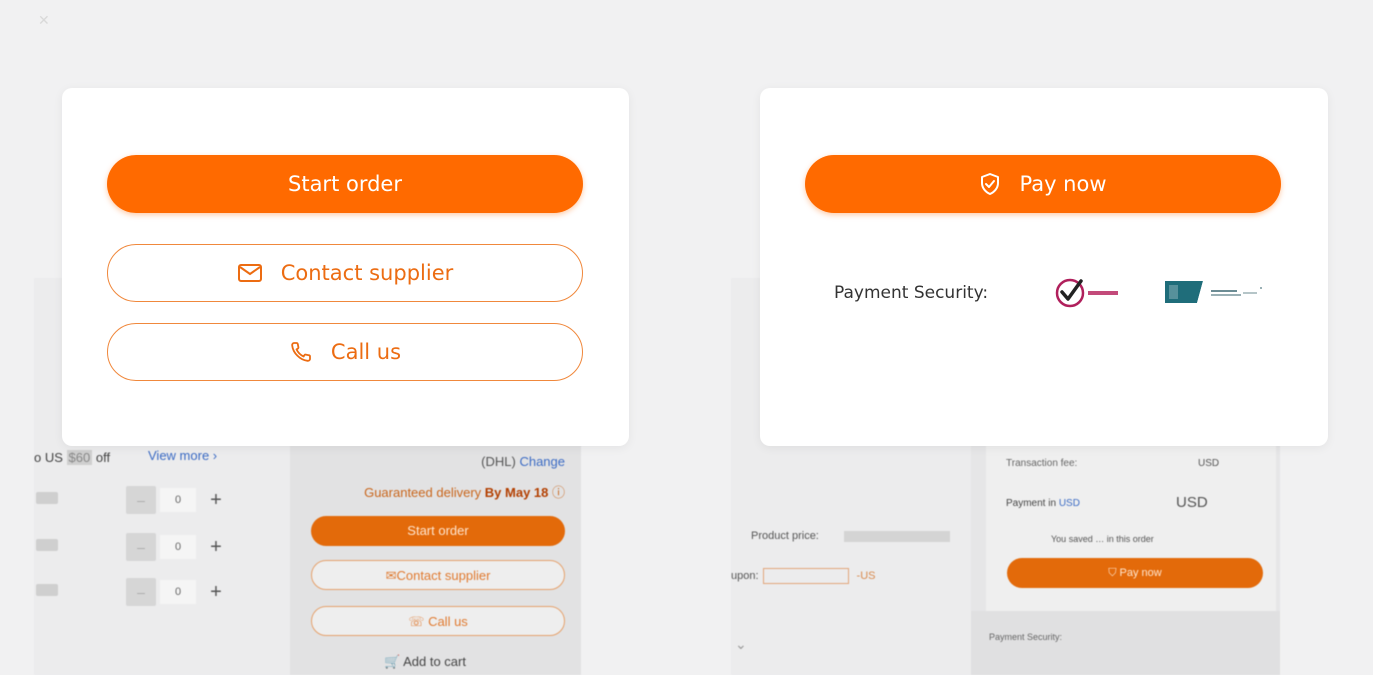 Image resolution: width=1373 pixels, height=675 pixels. What do you see at coordinates (741, 644) in the screenshot?
I see `chevron-down-icon: ⌄` at bounding box center [741, 644].